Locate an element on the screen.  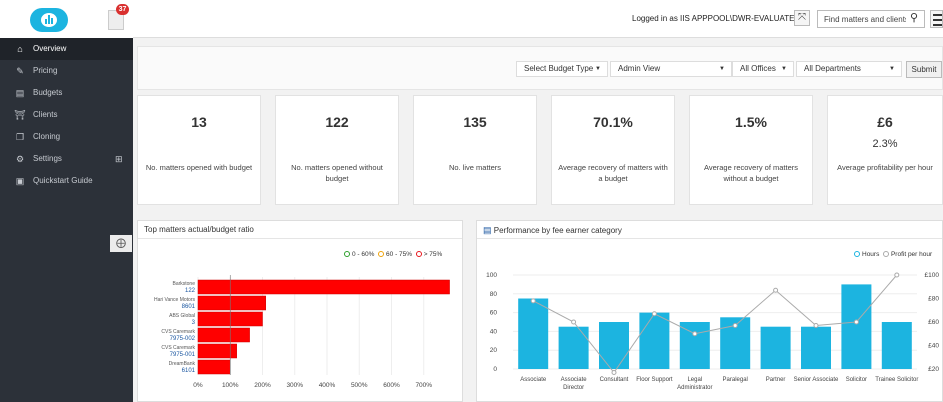
search-input is located at coordinates (871, 19).